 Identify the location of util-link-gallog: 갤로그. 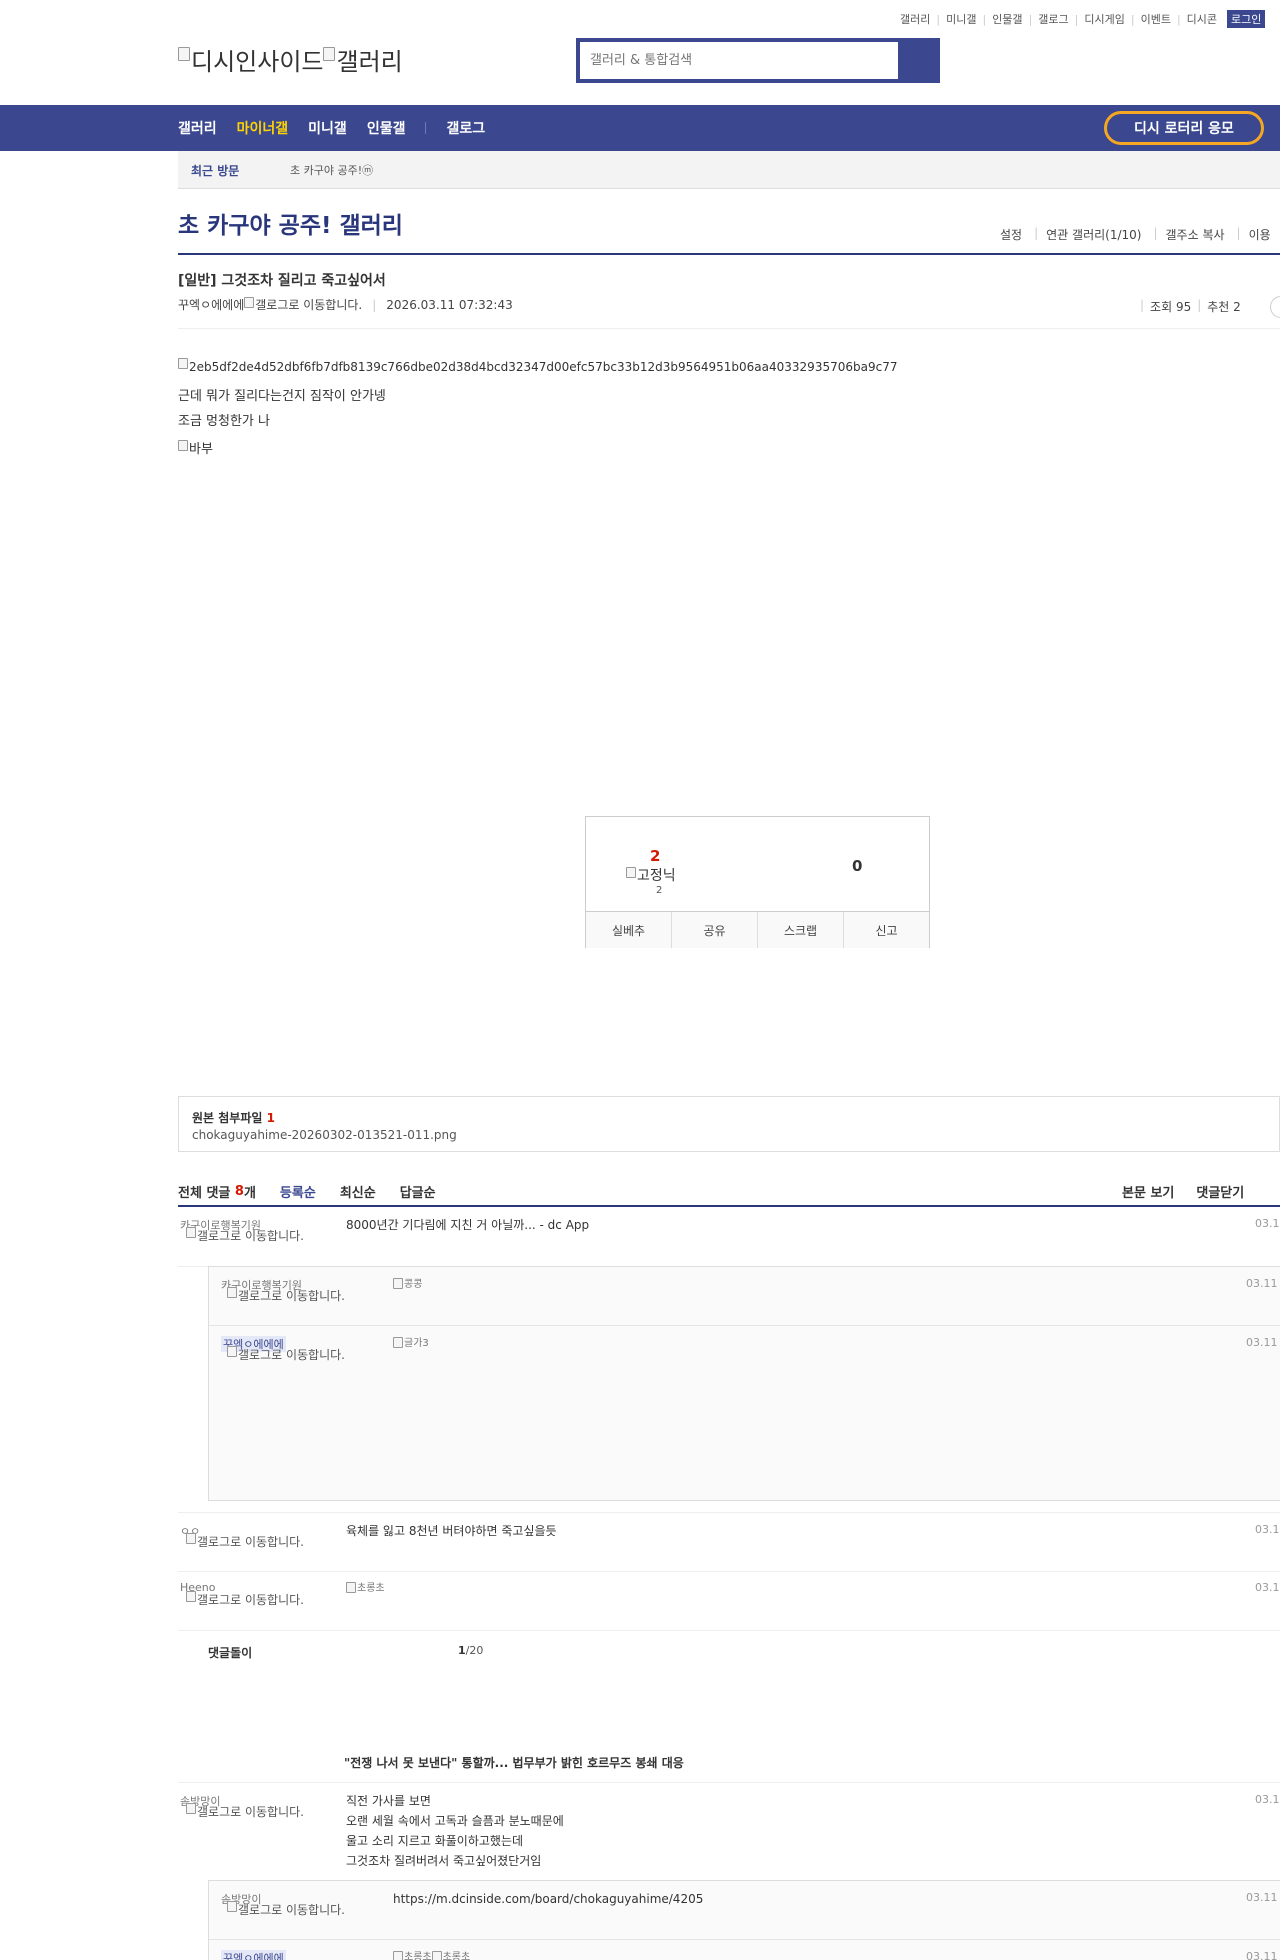
(1053, 19).